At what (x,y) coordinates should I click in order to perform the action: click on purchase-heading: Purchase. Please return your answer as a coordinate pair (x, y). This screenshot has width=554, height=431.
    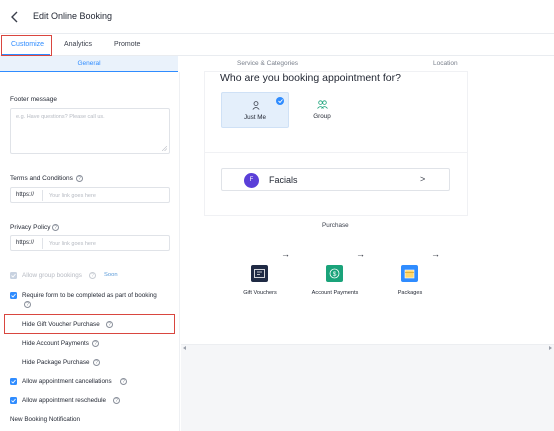
    Looking at the image, I should click on (335, 225).